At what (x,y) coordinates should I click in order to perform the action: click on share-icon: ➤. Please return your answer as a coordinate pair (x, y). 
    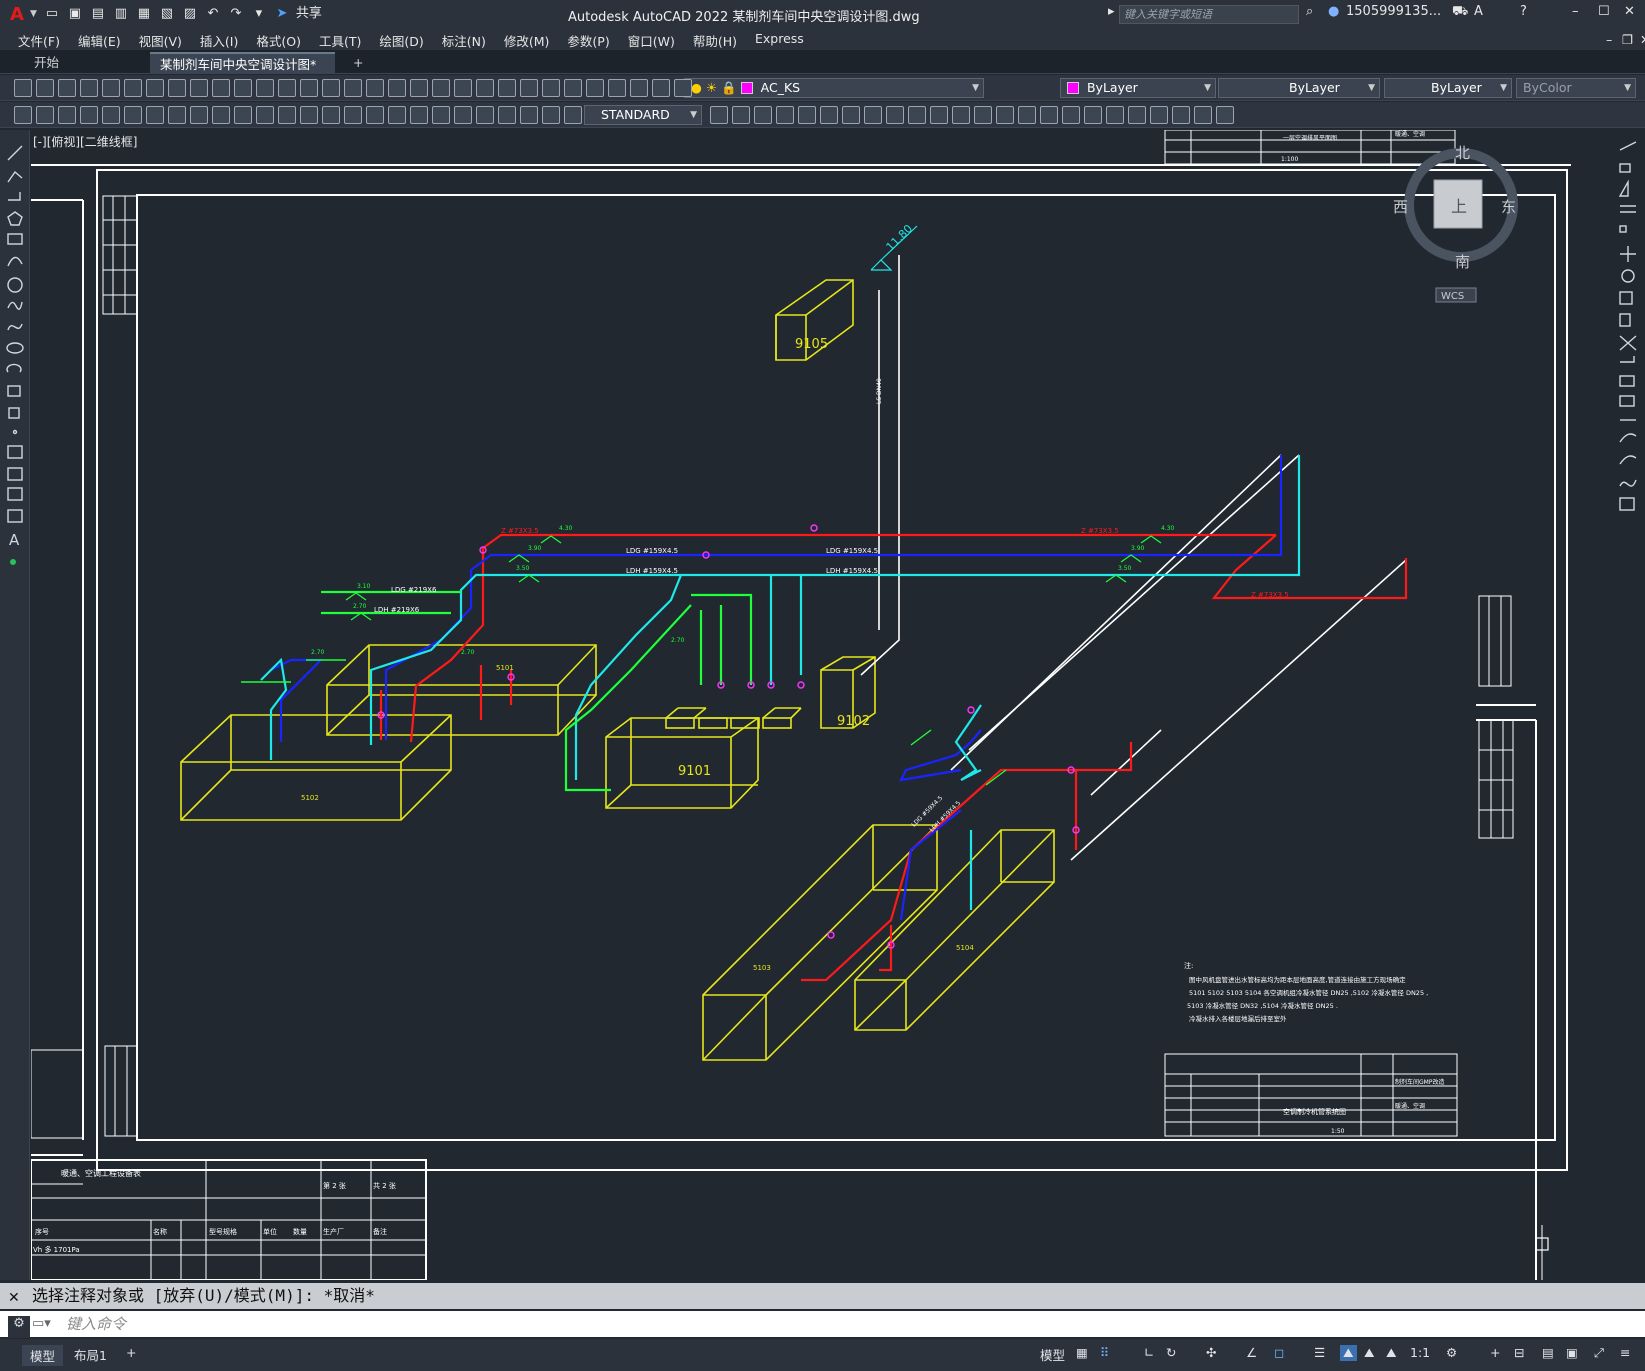
    Looking at the image, I should click on (282, 14).